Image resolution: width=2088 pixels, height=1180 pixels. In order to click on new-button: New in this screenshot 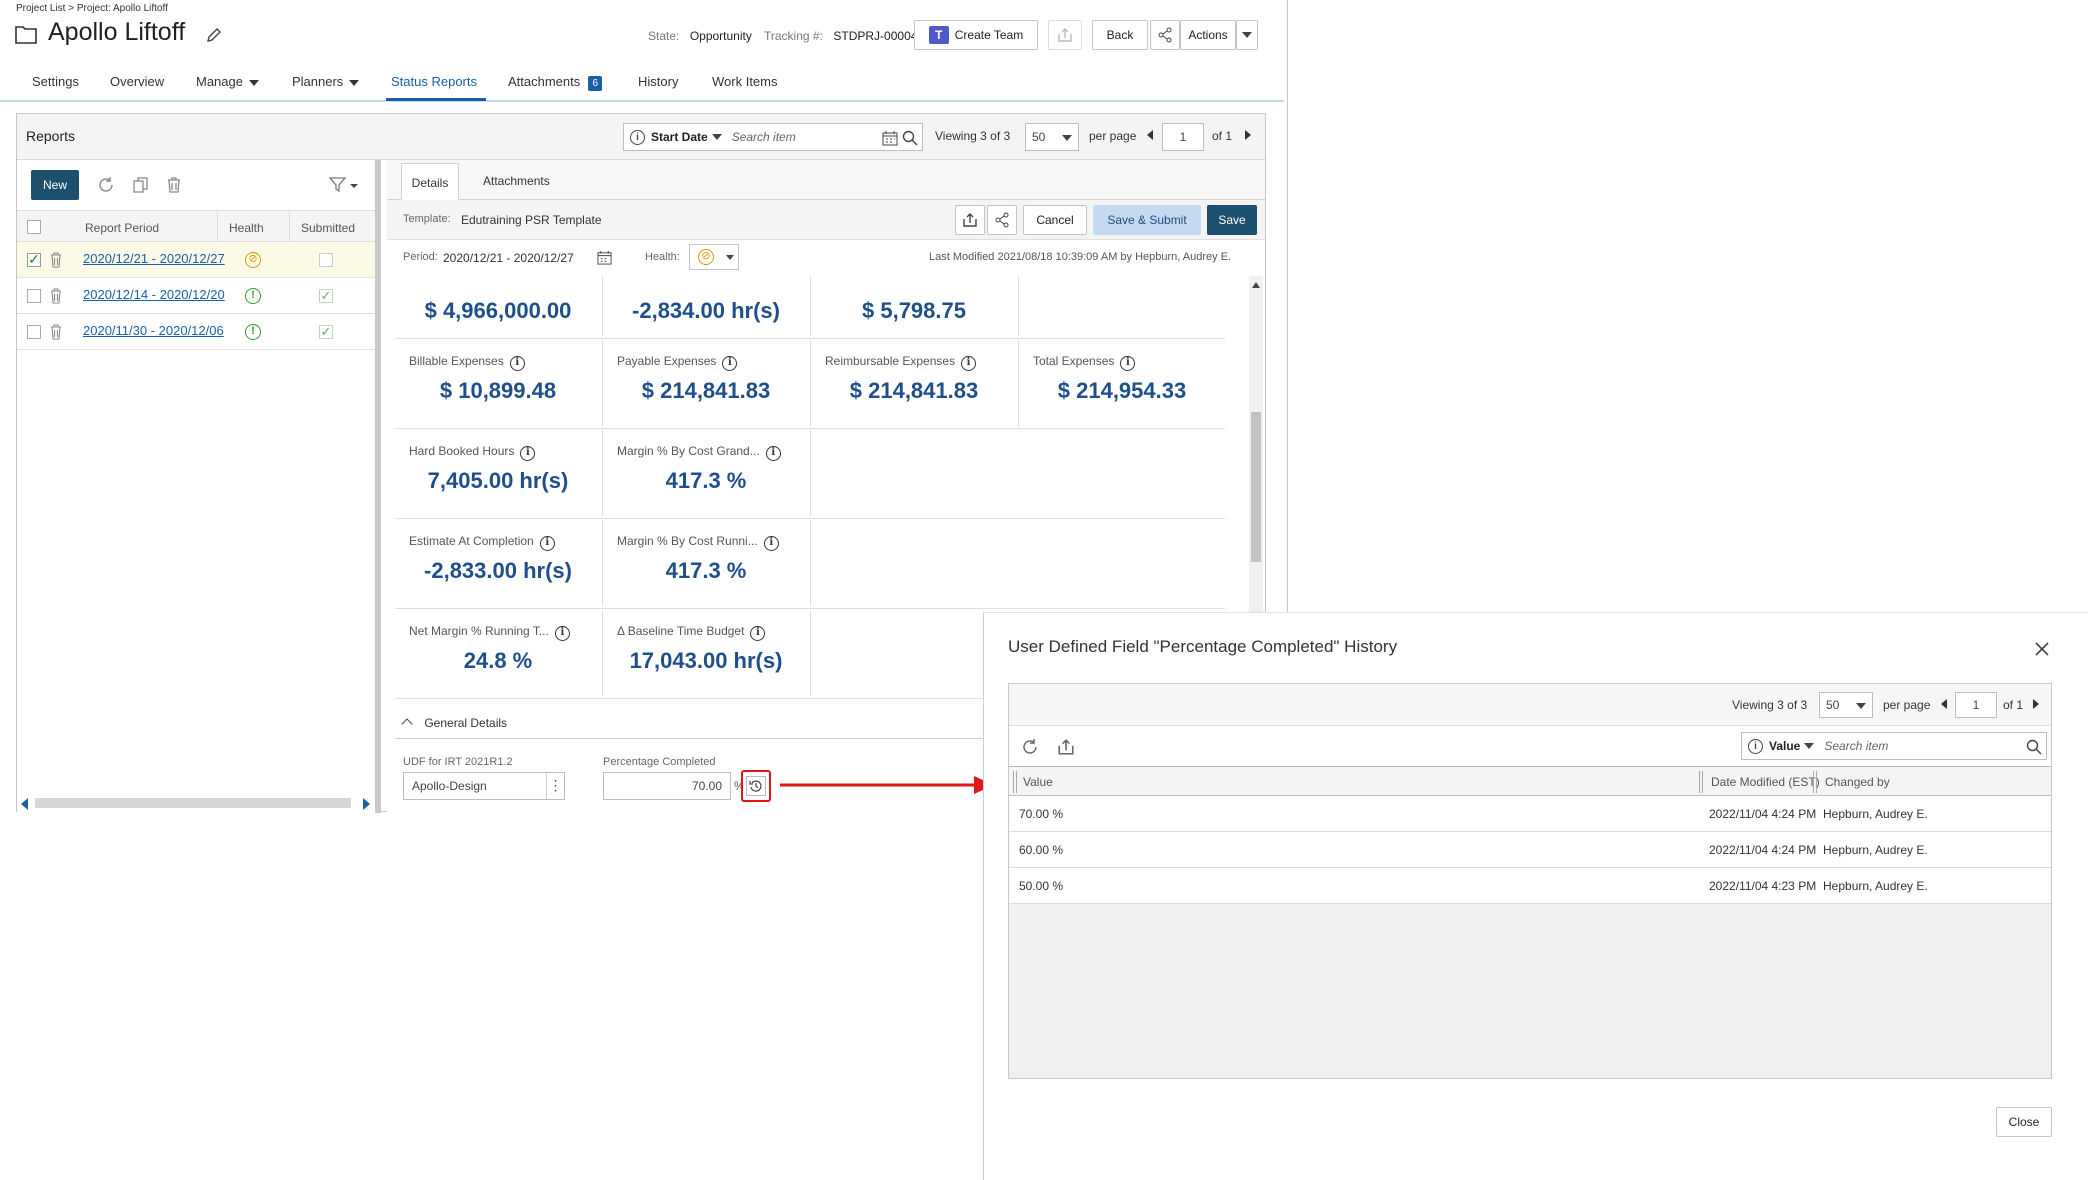, I will do `click(55, 185)`.